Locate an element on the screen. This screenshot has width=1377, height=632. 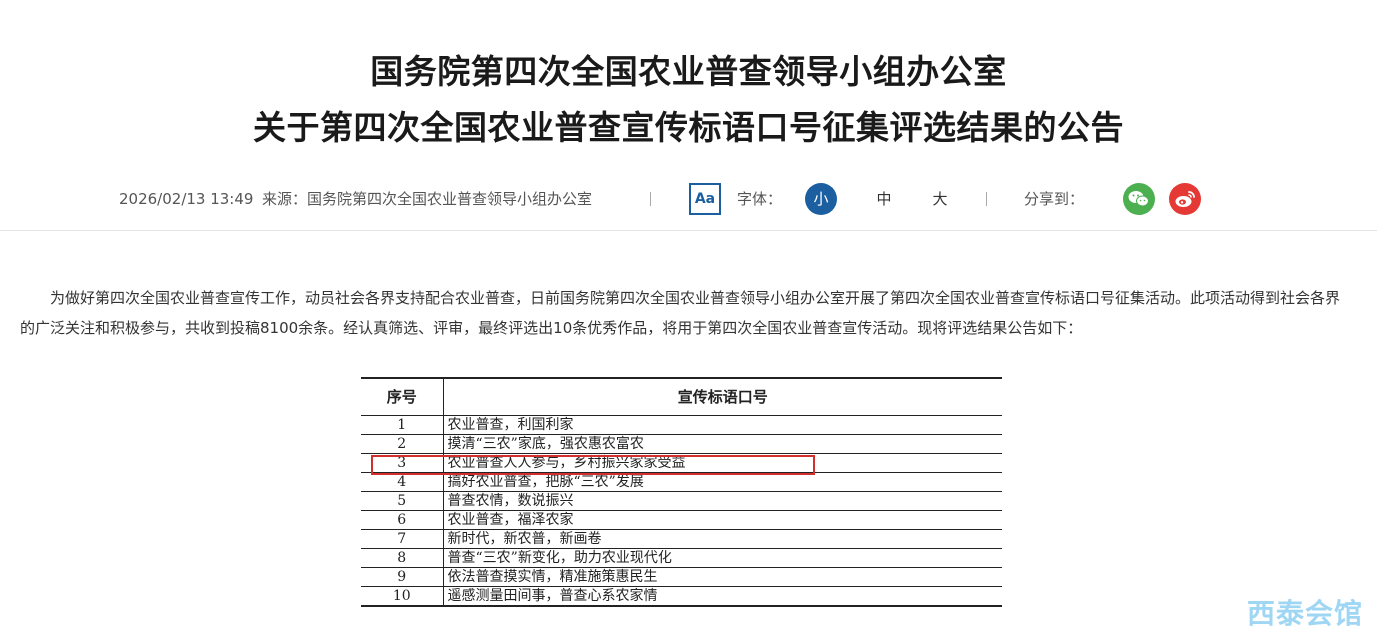
table-row: 9 依法普查摸实情，精准施策惠民生 is located at coordinates (681, 577).